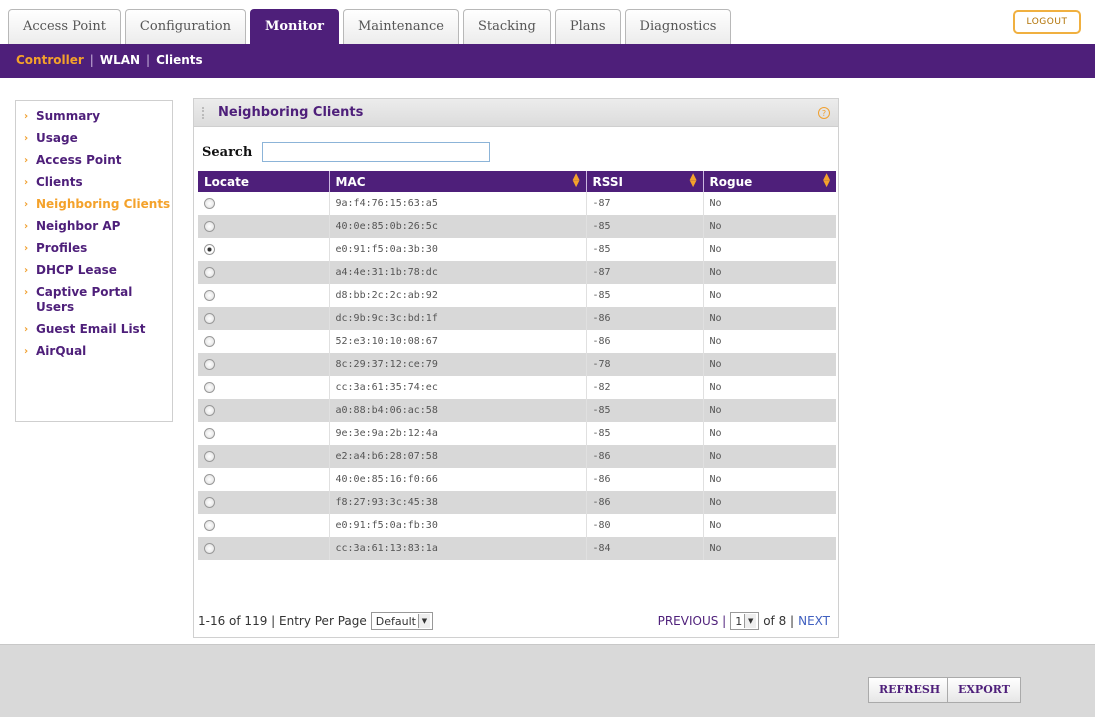 Image resolution: width=1095 pixels, height=717 pixels. Describe the element at coordinates (692, 621) in the screenshot. I see `previous-page-link: PREVIOUS |` at that location.